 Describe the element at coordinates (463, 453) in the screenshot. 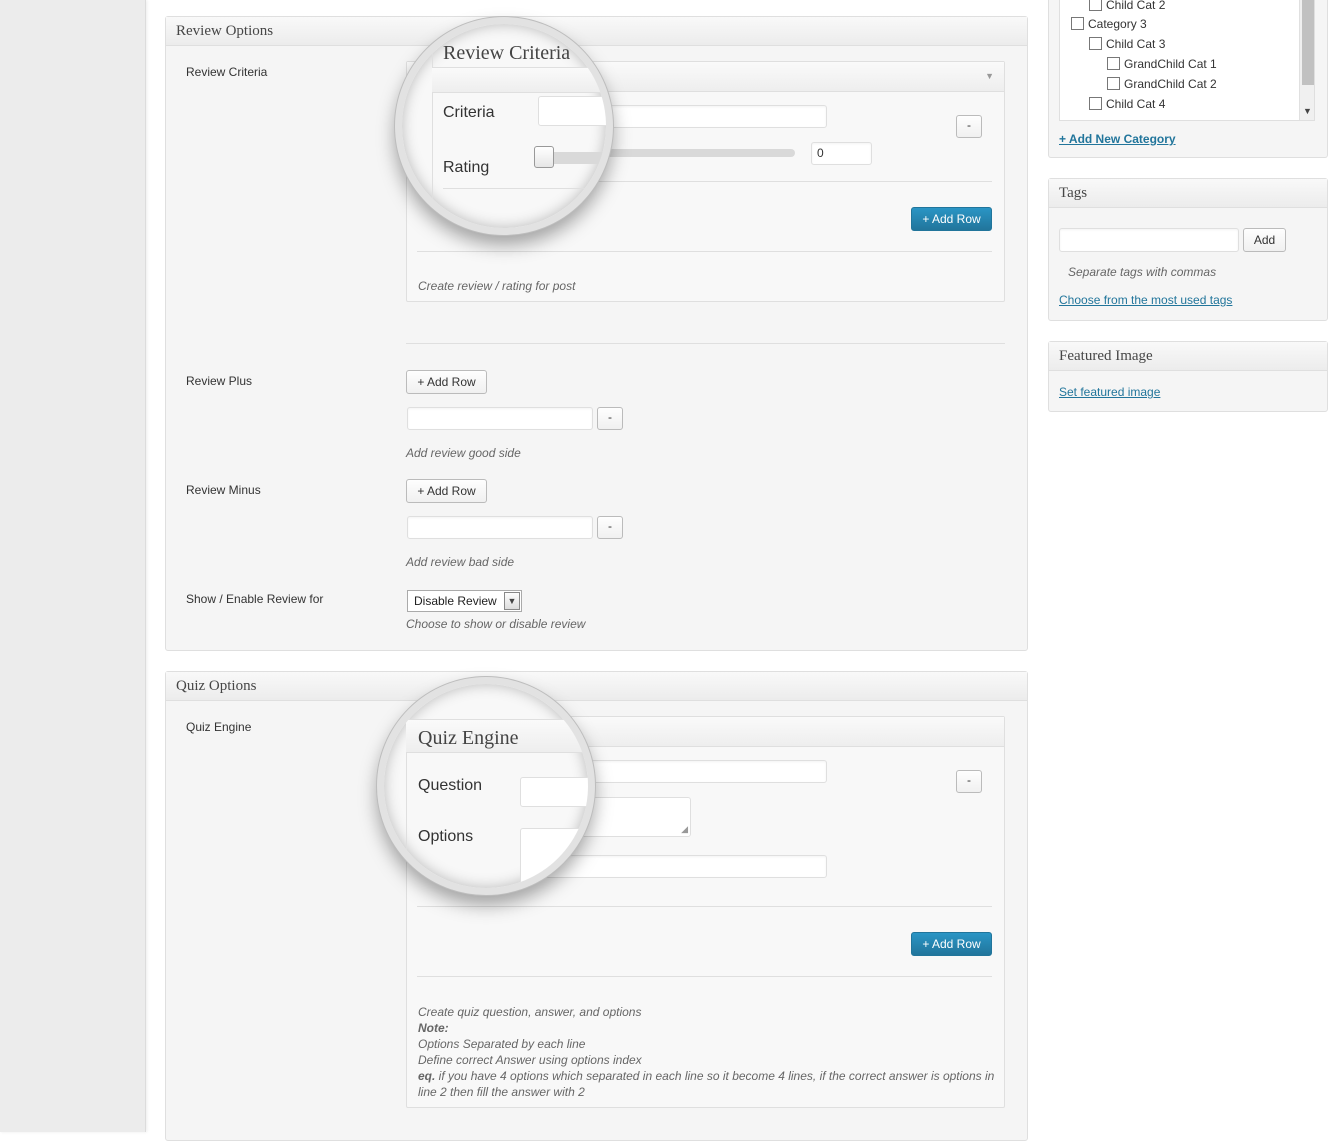

I see `review-plus-description: Add review good side` at that location.